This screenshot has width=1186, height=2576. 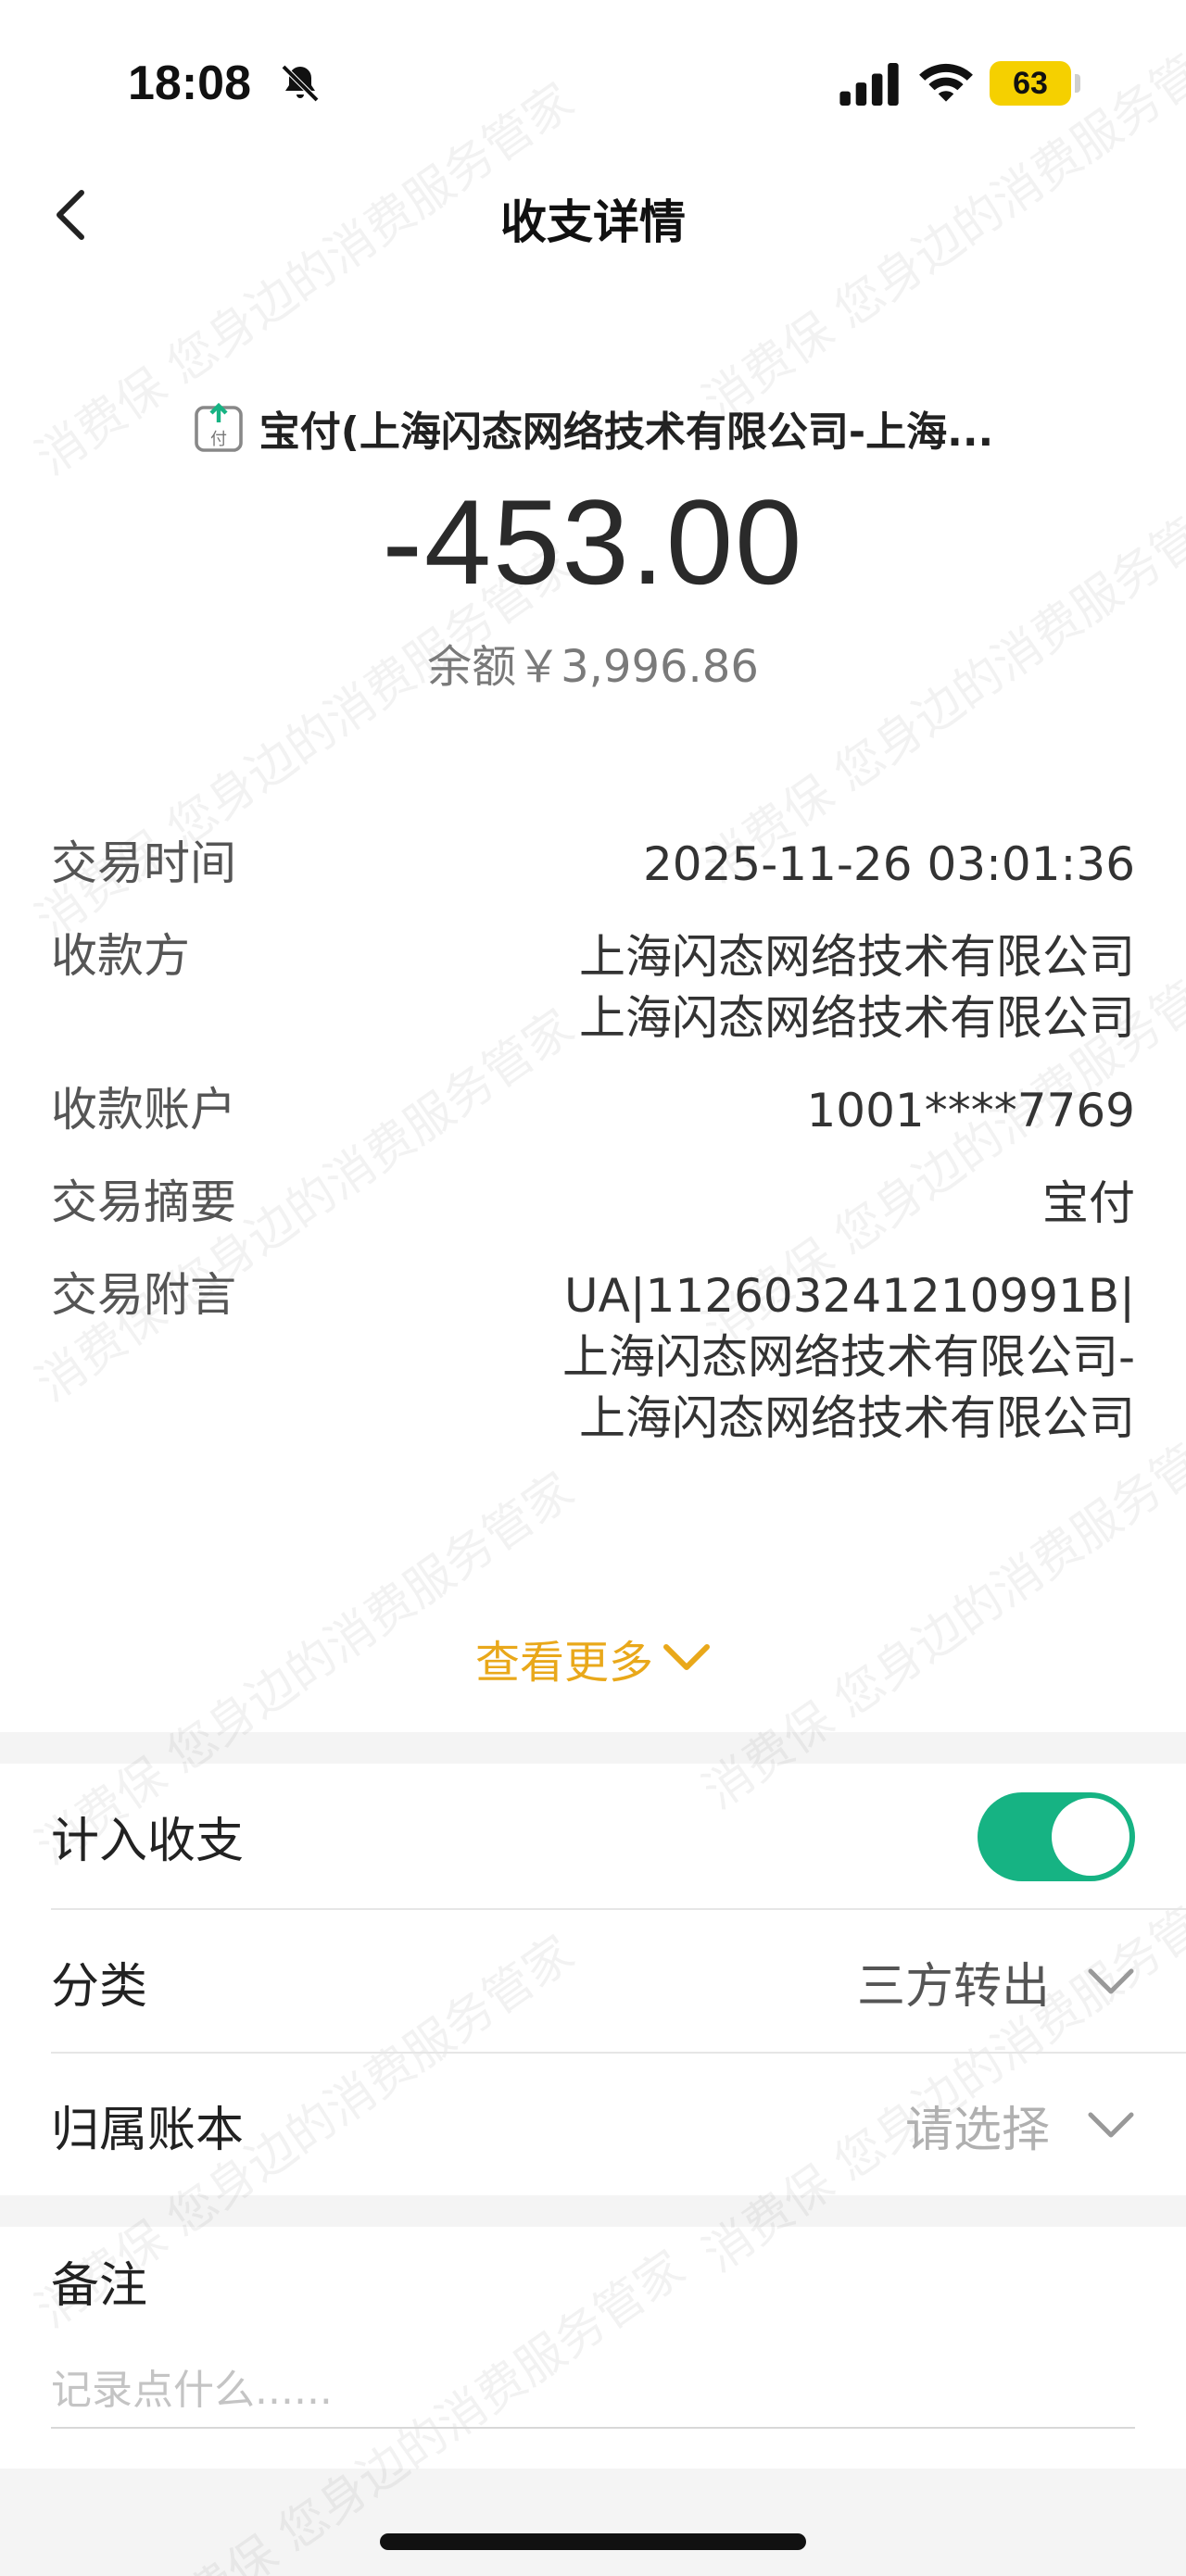 What do you see at coordinates (593, 1110) in the screenshot?
I see `detail-row-account: 收款账户 1001****7769` at bounding box center [593, 1110].